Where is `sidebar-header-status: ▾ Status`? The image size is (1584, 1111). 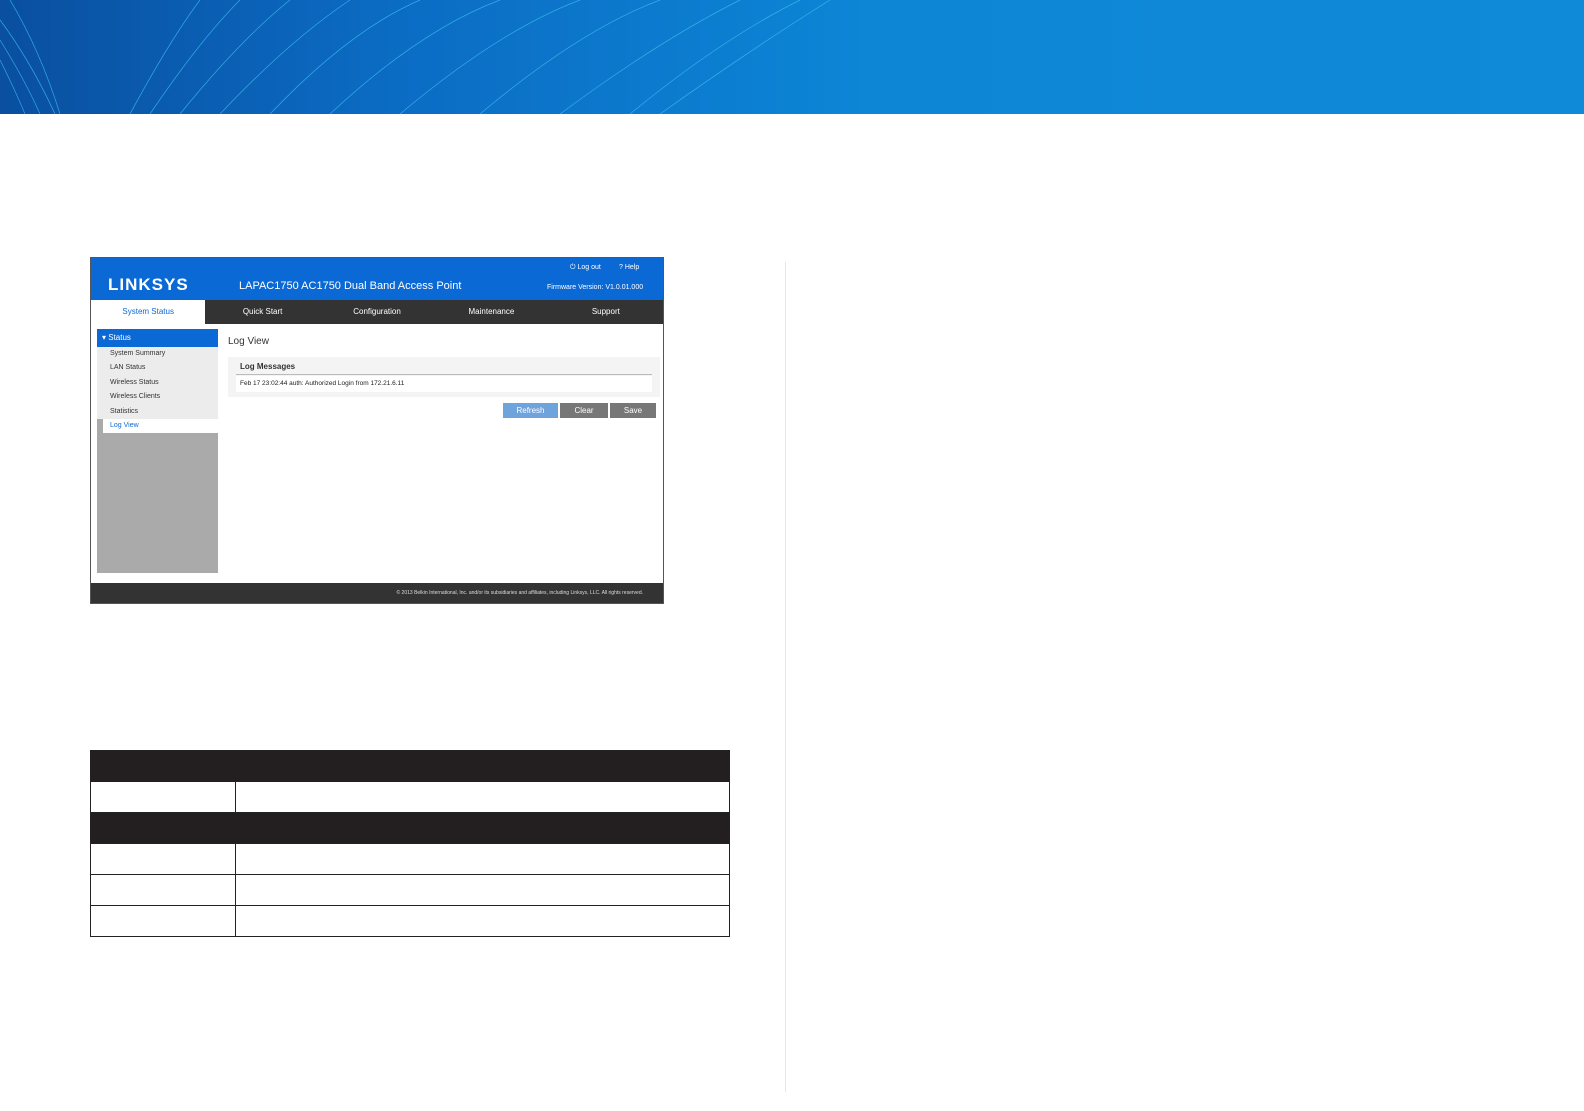 sidebar-header-status: ▾ Status is located at coordinates (157, 338).